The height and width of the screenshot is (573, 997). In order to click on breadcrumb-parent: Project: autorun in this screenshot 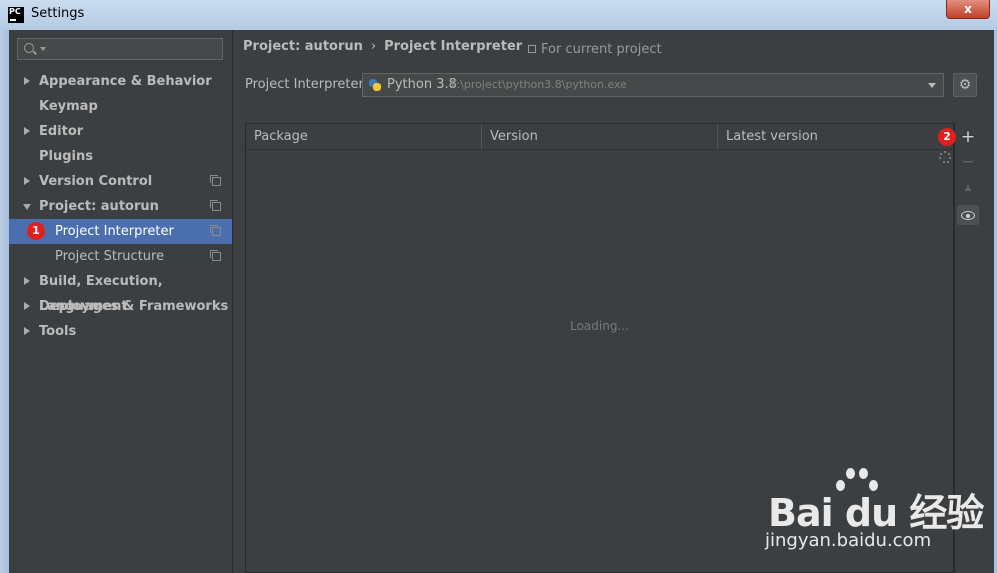, I will do `click(303, 46)`.